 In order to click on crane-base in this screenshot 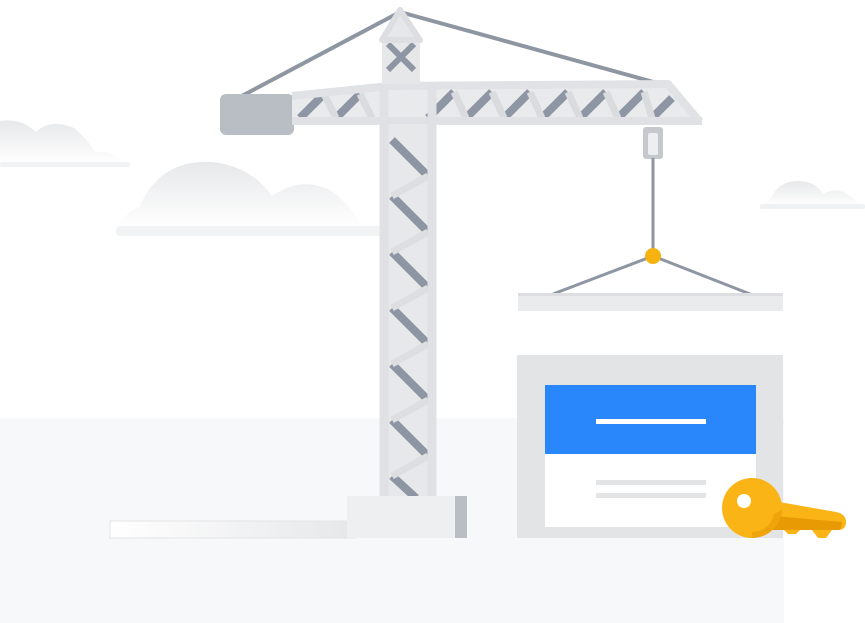, I will do `click(407, 517)`.